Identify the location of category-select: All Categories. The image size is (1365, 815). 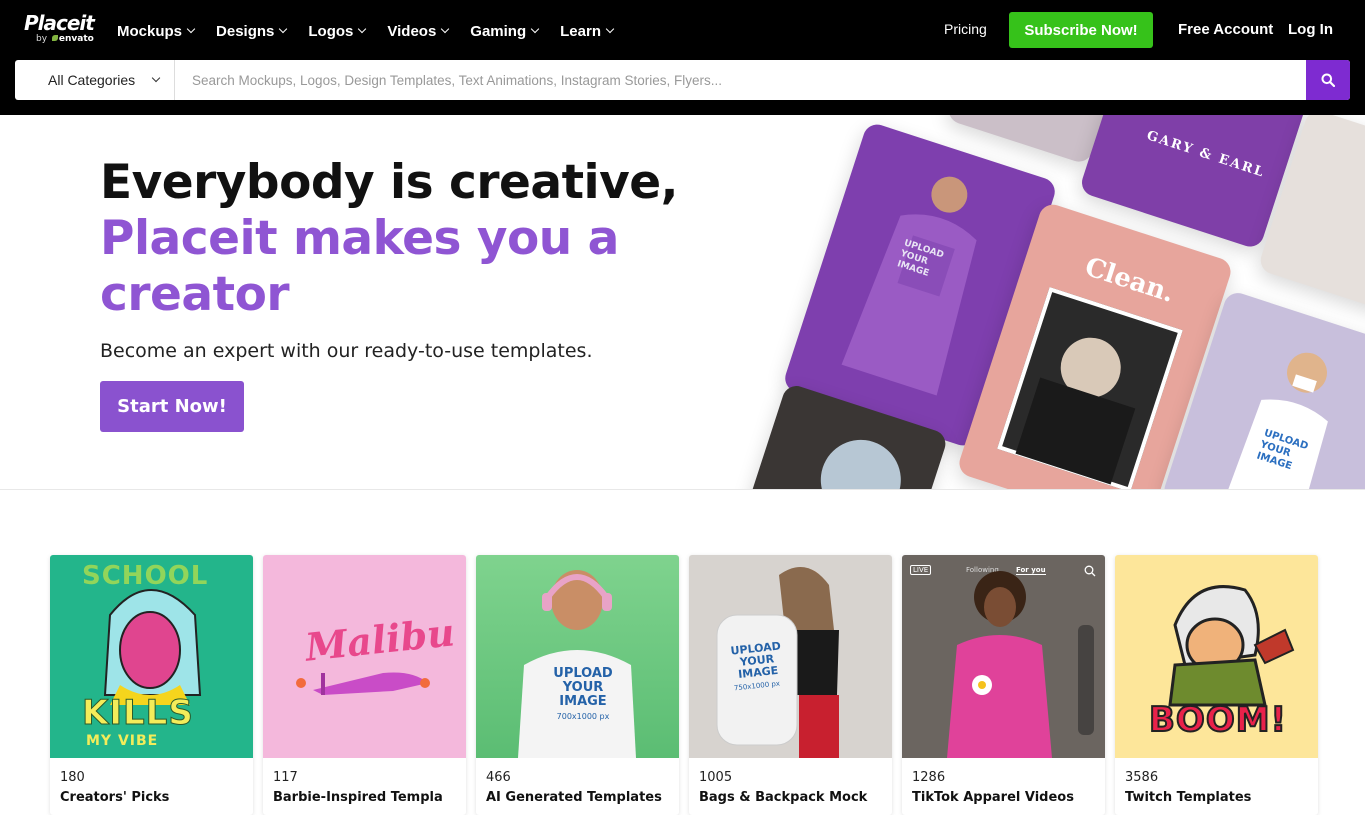
(95, 80).